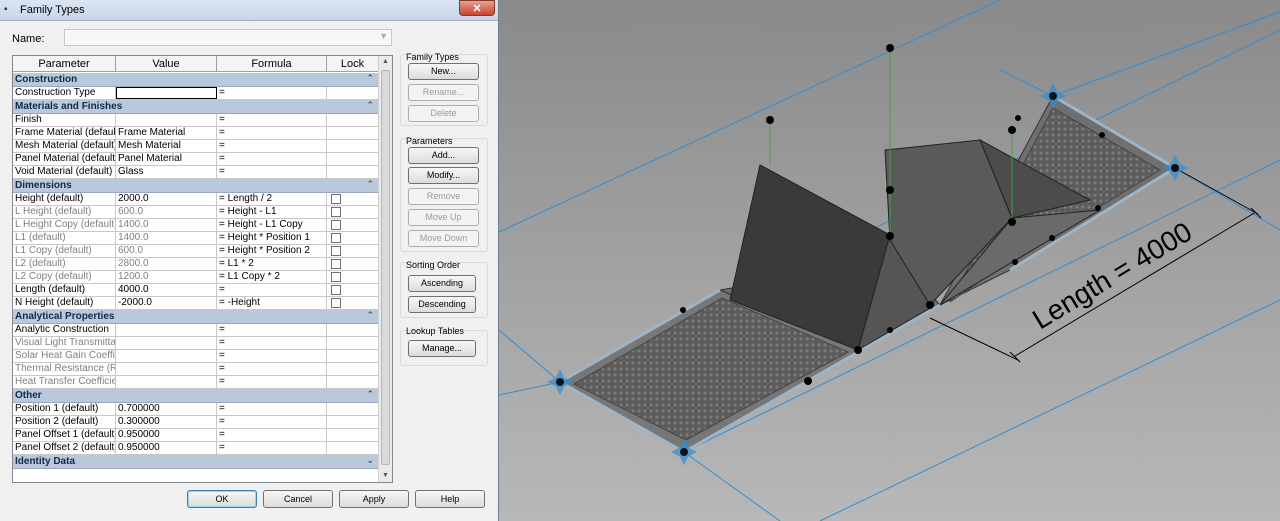 This screenshot has width=1280, height=521. What do you see at coordinates (166, 409) in the screenshot?
I see `value-cell: 0.700000` at bounding box center [166, 409].